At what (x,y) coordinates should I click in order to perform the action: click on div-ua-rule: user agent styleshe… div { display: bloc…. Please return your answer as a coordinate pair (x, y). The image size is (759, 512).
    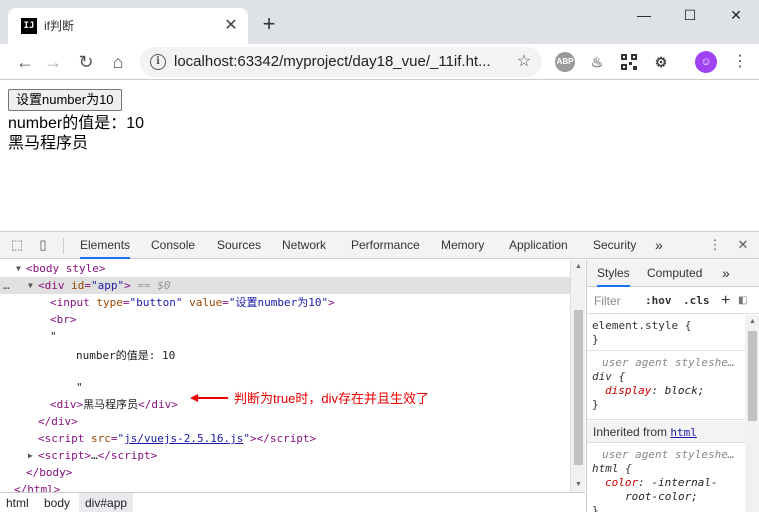
    Looking at the image, I should click on (666, 386).